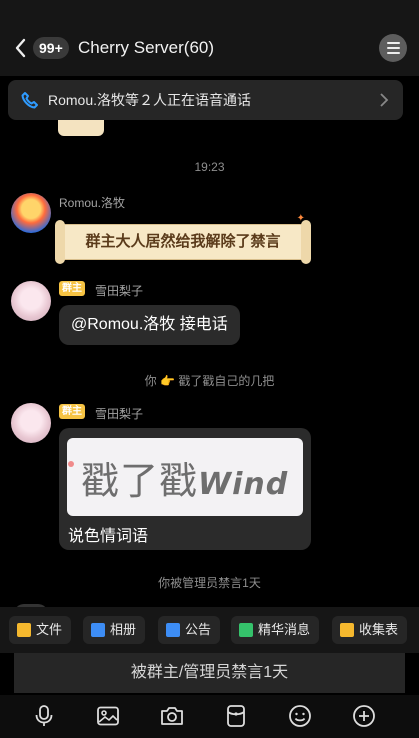 This screenshot has height=738, width=419. What do you see at coordinates (393, 48) in the screenshot?
I see `menu-icon` at bounding box center [393, 48].